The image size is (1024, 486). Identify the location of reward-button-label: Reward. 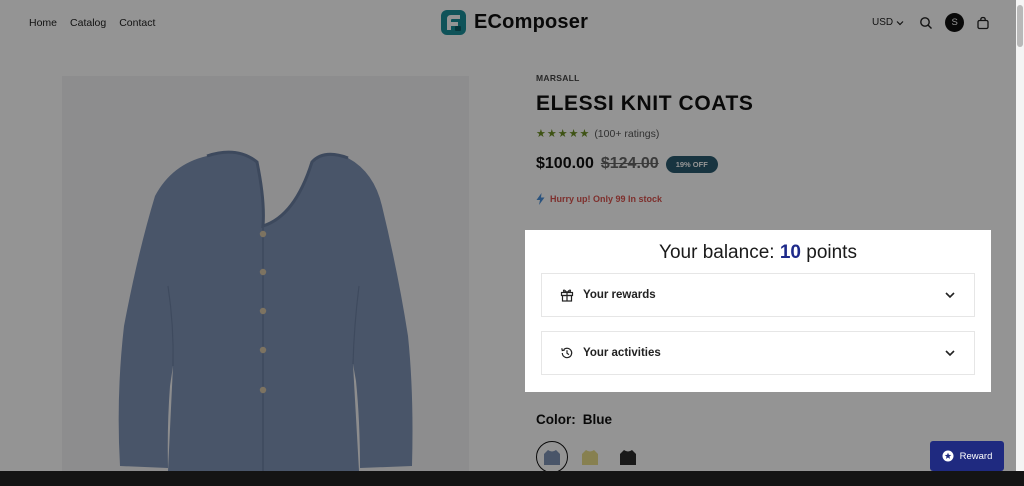
(976, 456).